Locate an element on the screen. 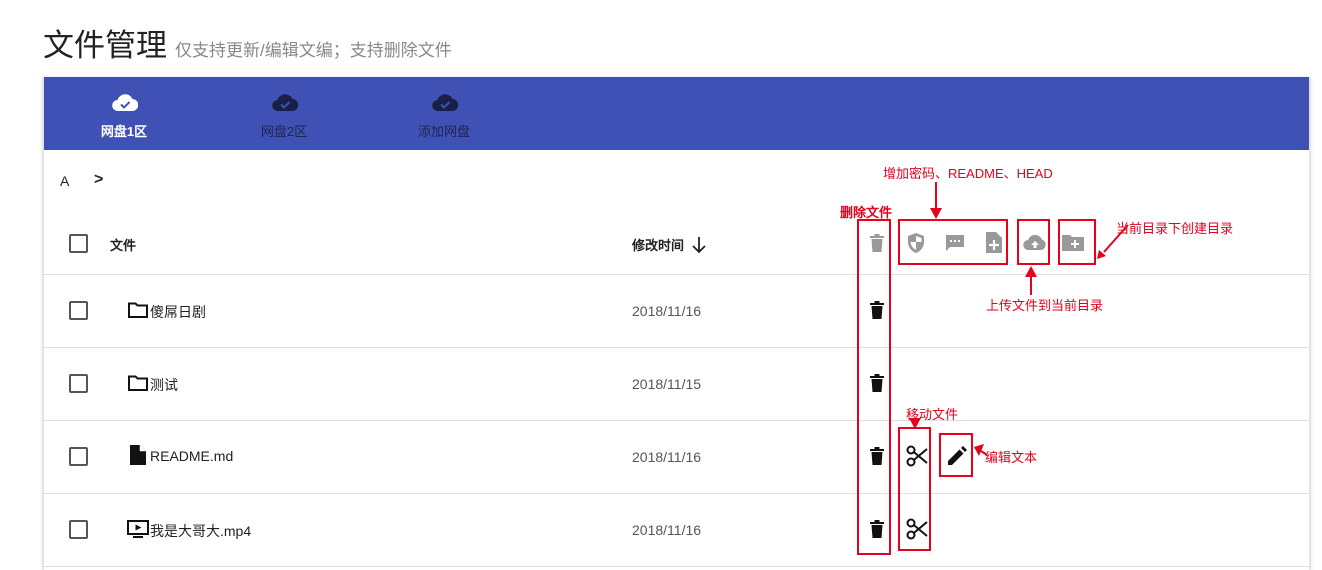 Image resolution: width=1322 pixels, height=570 pixels. arrow-down-icon is located at coordinates (699, 245).